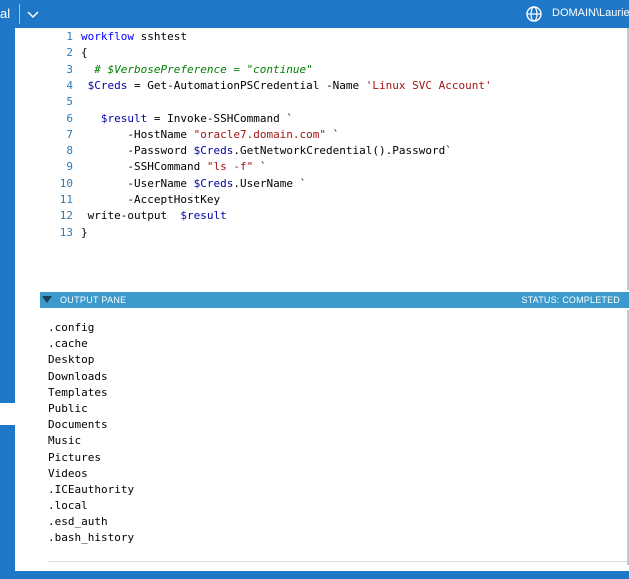 The height and width of the screenshot is (579, 629). What do you see at coordinates (47, 300) in the screenshot?
I see `triangle-down-icon` at bounding box center [47, 300].